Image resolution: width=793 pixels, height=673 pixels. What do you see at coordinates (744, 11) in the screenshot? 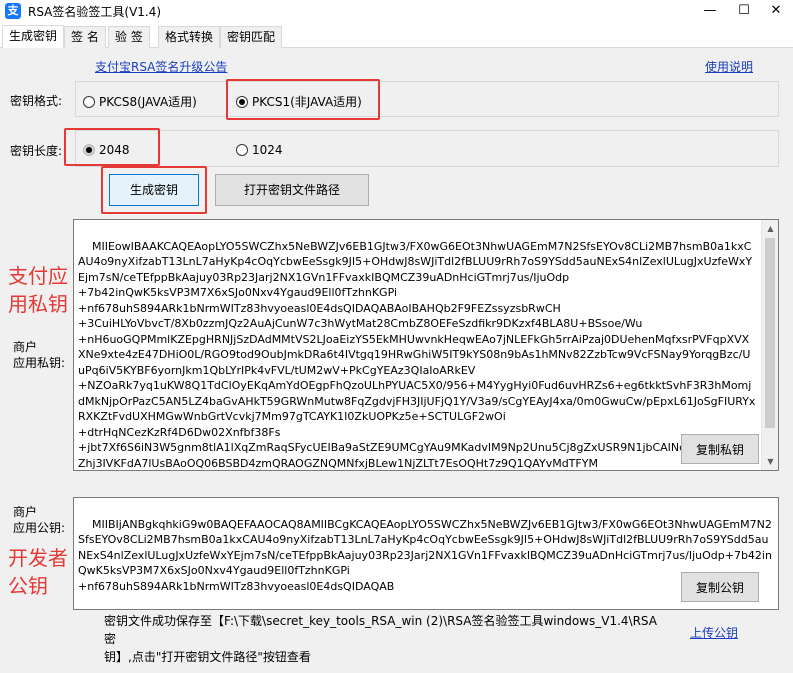
I see `maximize-button: ☐` at bounding box center [744, 11].